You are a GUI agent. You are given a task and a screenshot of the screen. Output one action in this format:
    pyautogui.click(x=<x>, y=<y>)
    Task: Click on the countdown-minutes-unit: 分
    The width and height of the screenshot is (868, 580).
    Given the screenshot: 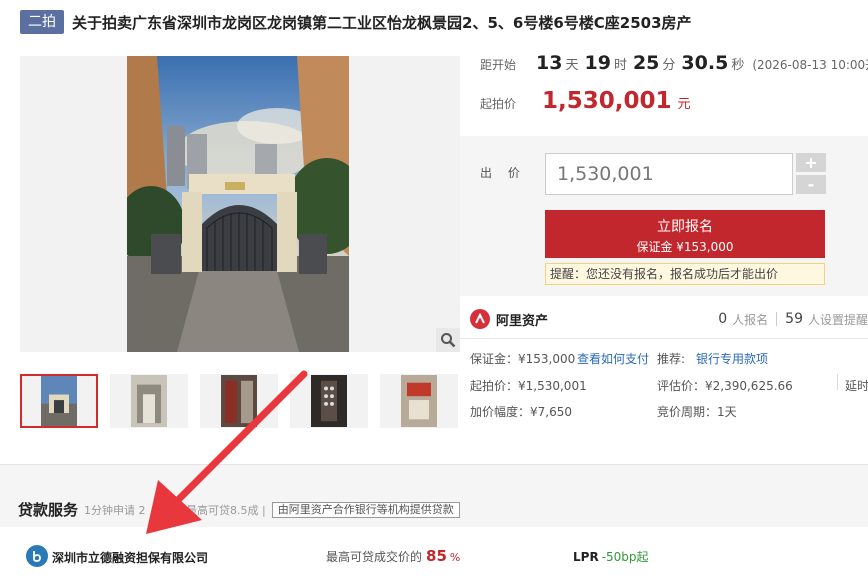 What is the action you would take?
    pyautogui.click(x=669, y=65)
    